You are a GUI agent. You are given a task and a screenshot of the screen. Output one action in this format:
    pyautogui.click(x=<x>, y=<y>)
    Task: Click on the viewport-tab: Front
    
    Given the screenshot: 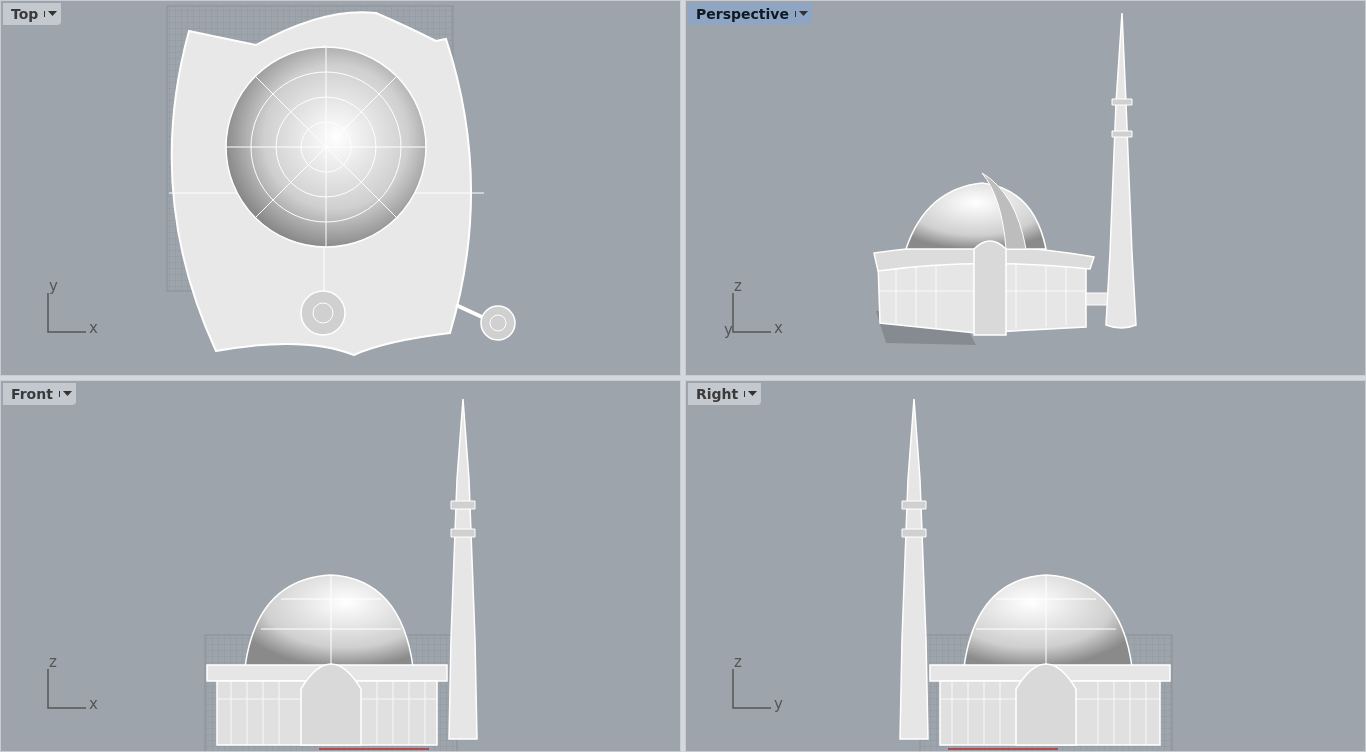 What is the action you would take?
    pyautogui.click(x=39, y=394)
    